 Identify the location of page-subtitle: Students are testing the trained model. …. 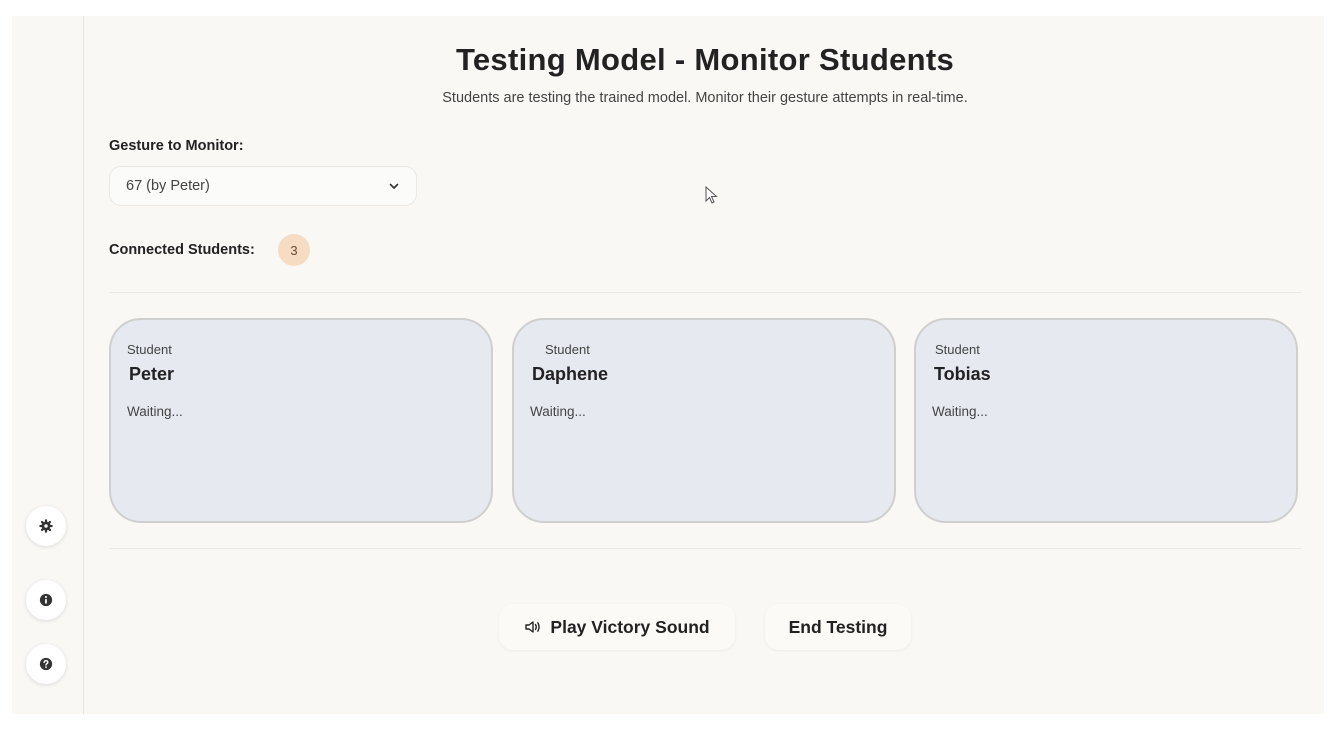
(705, 98).